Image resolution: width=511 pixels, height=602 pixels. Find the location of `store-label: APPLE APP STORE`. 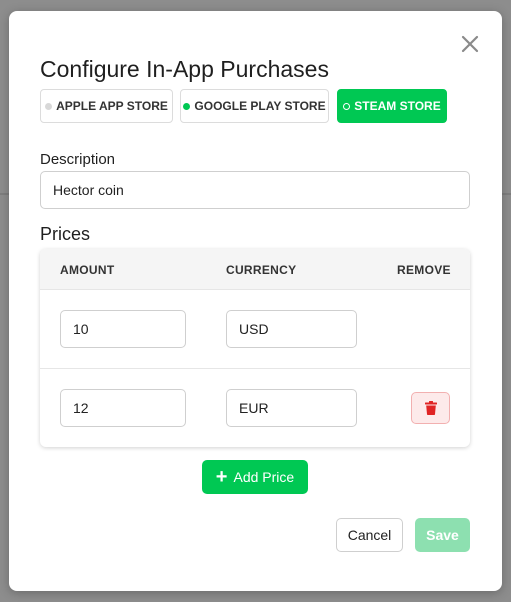

store-label: APPLE APP STORE is located at coordinates (112, 106).